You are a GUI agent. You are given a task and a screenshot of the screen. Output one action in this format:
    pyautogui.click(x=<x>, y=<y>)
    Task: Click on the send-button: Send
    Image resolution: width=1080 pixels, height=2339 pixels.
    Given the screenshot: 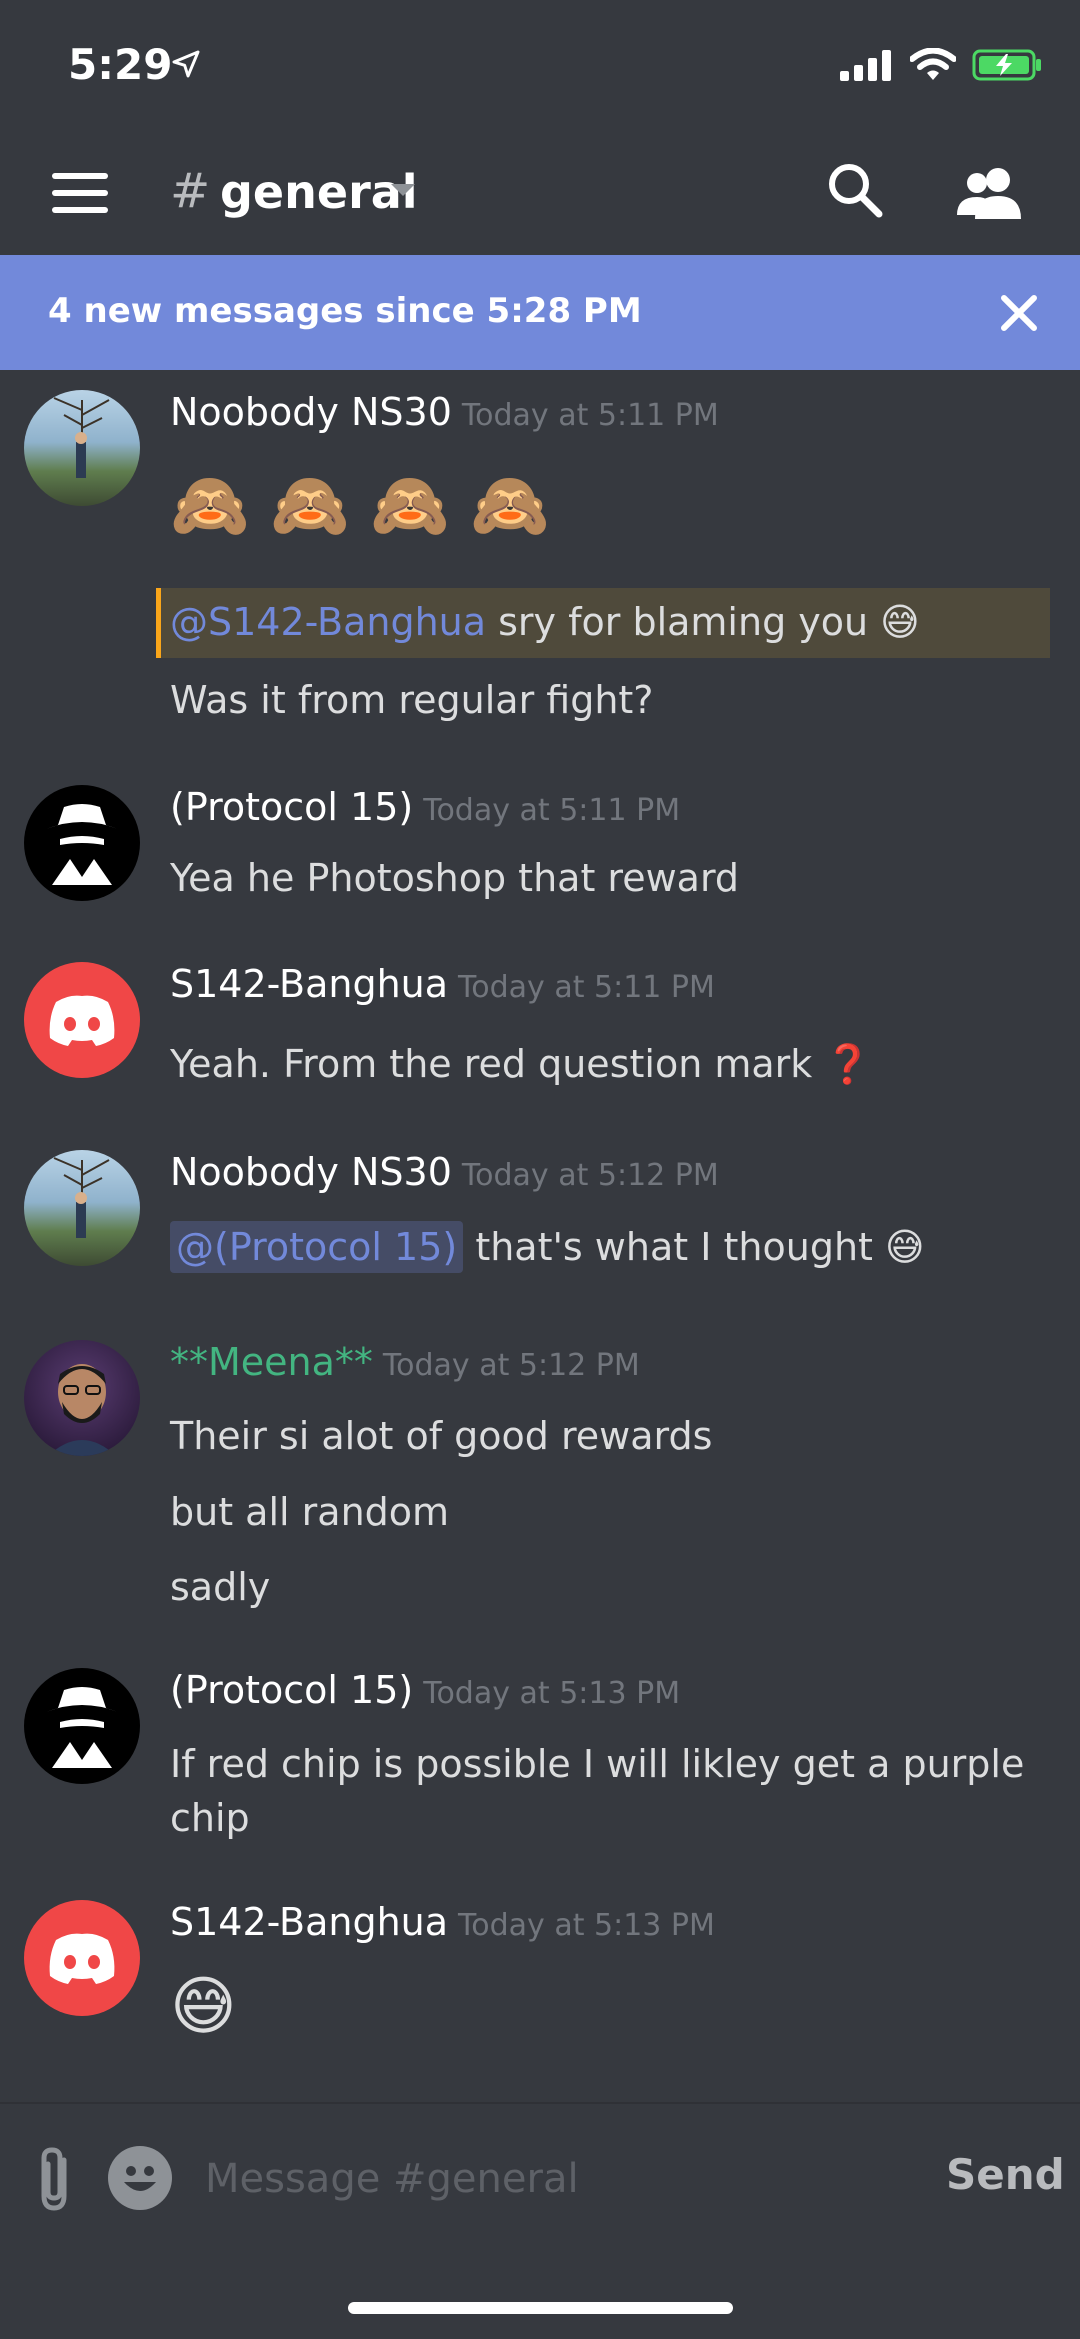 What is the action you would take?
    pyautogui.click(x=1005, y=2174)
    